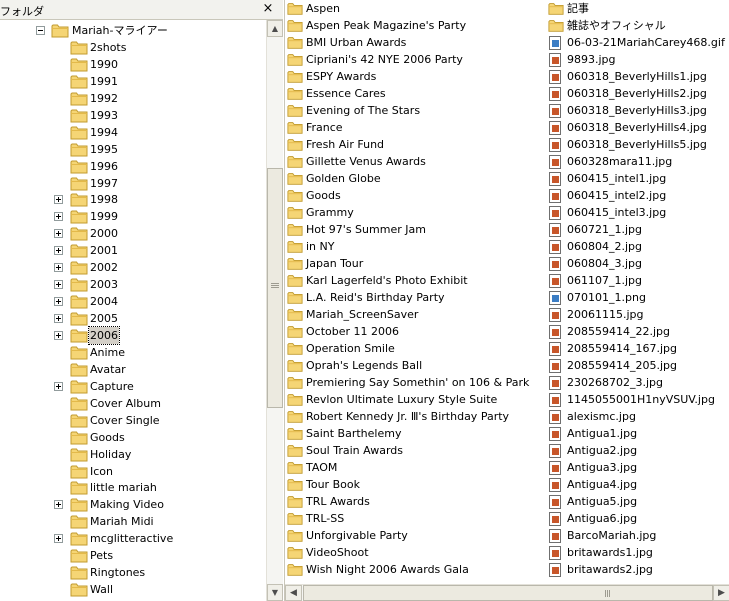  Describe the element at coordinates (412, 518) in the screenshot. I see `folder-item: TRL-SS` at that location.